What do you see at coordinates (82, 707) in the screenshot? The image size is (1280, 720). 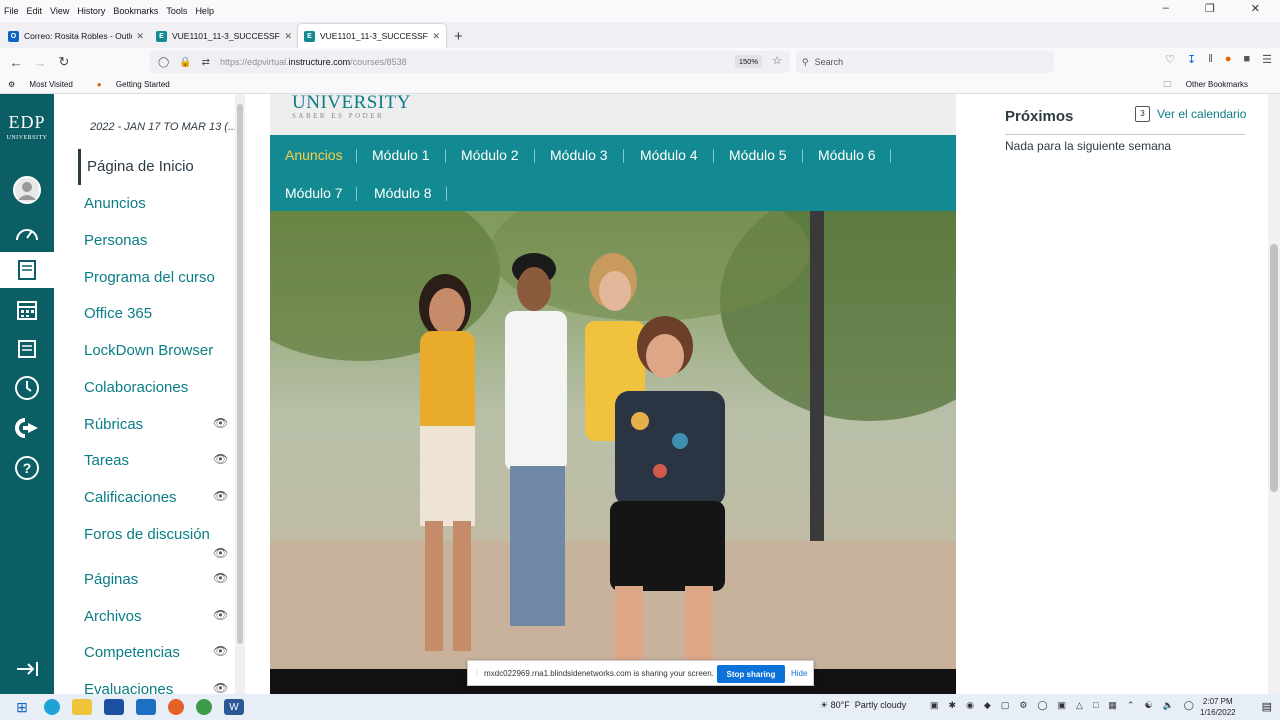 I see `file-explorer-icon` at bounding box center [82, 707].